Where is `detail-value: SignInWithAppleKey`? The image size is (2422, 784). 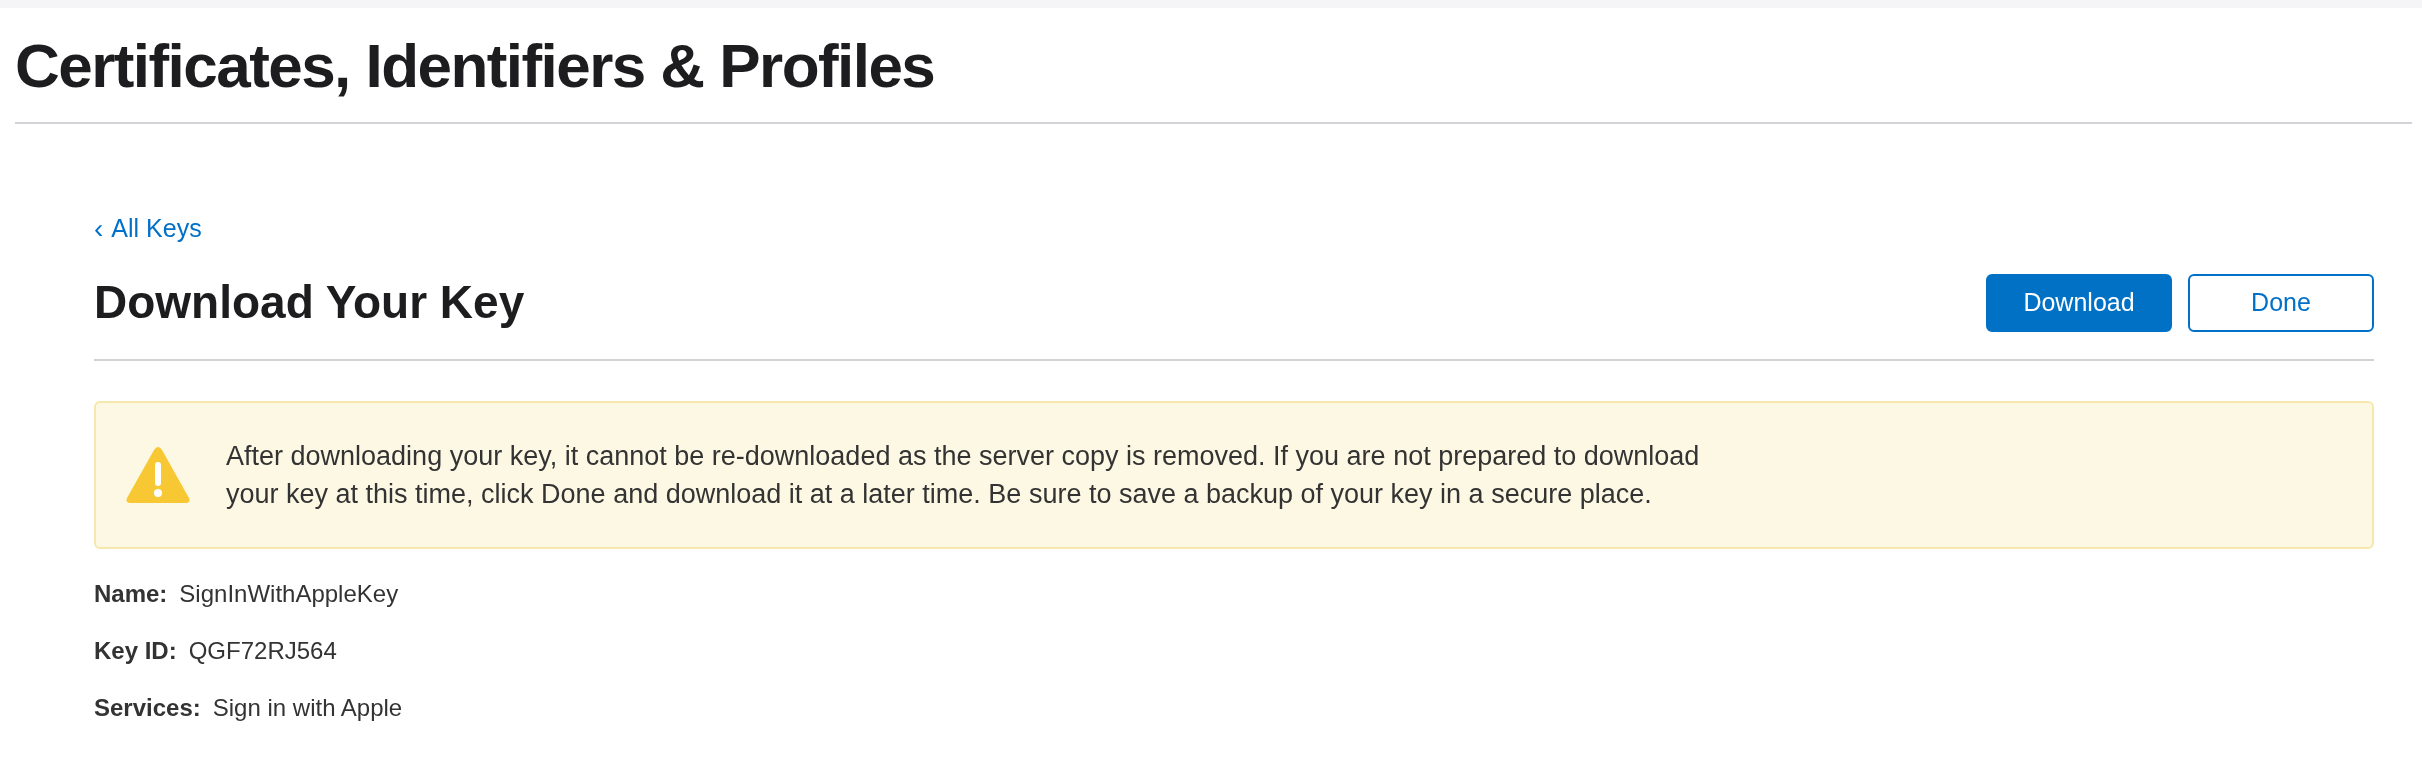
detail-value: SignInWithAppleKey is located at coordinates (289, 594).